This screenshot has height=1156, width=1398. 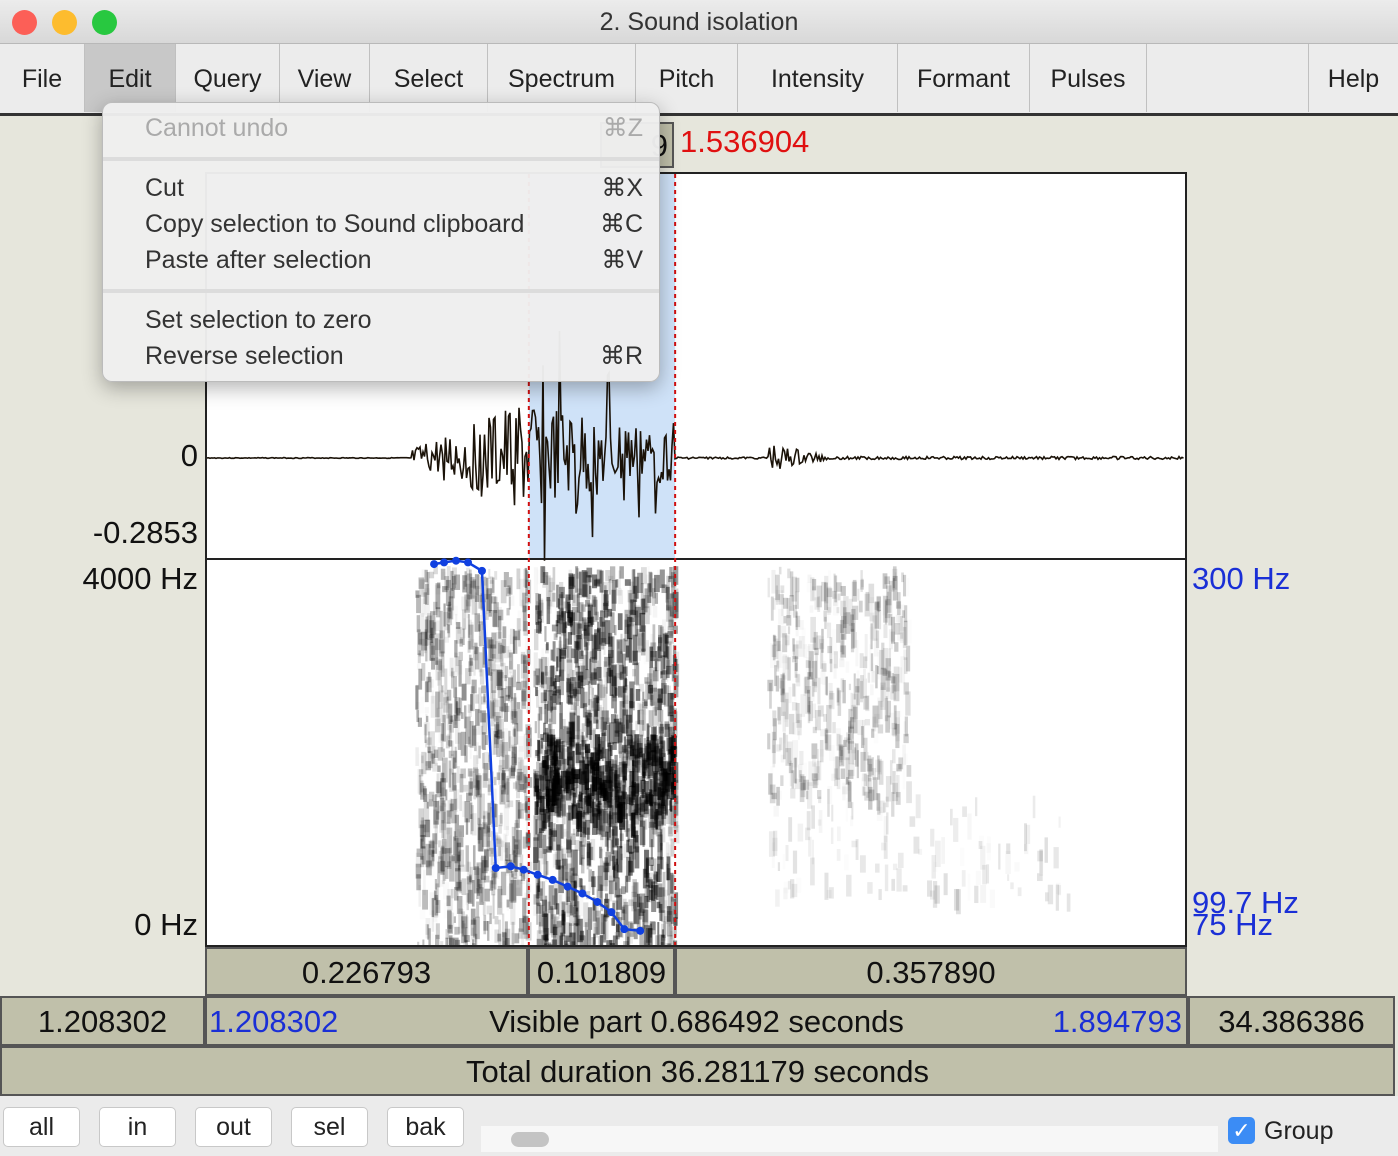 What do you see at coordinates (1241, 1130) in the screenshot?
I see `group-checkbox: ✓` at bounding box center [1241, 1130].